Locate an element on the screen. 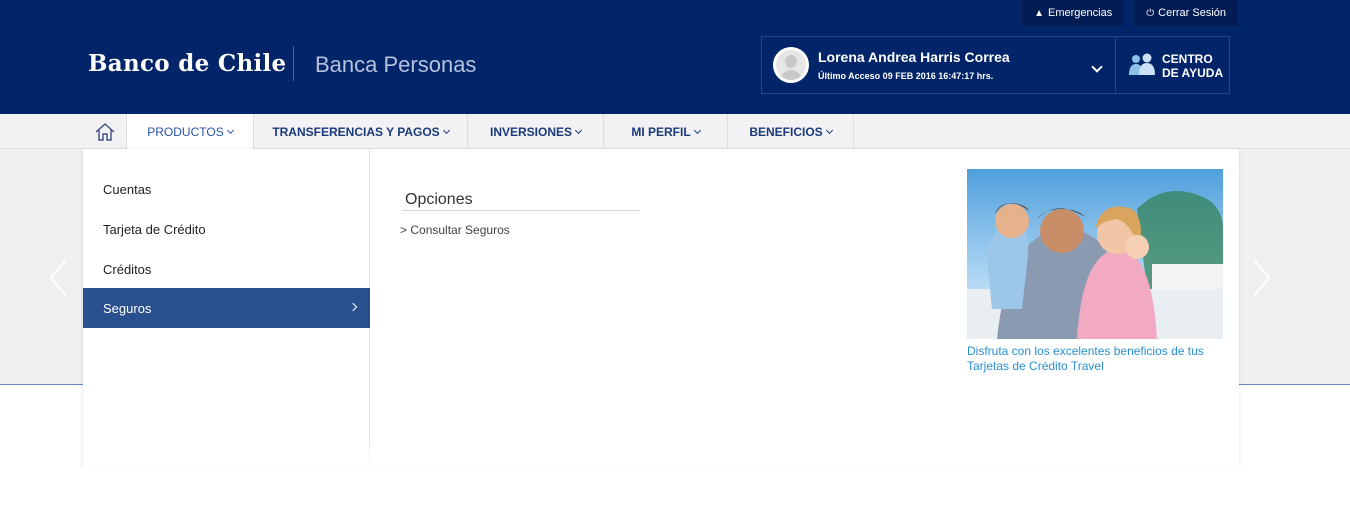  help-line-1: CENTRO is located at coordinates (1187, 59).